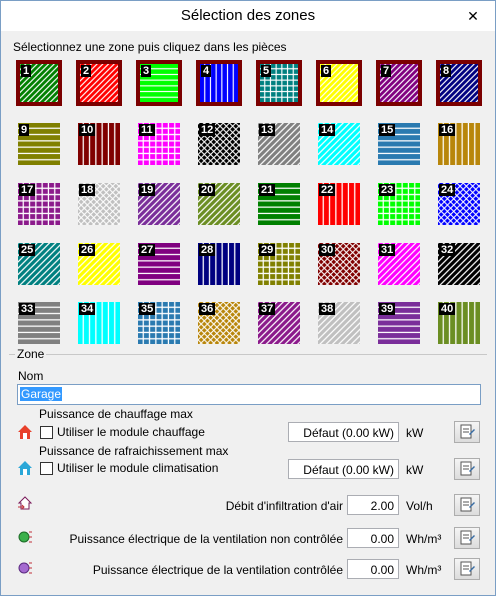 Image resolution: width=496 pixels, height=596 pixels. Describe the element at coordinates (279, 144) in the screenshot. I see `zone-swatch-13: 13` at that location.